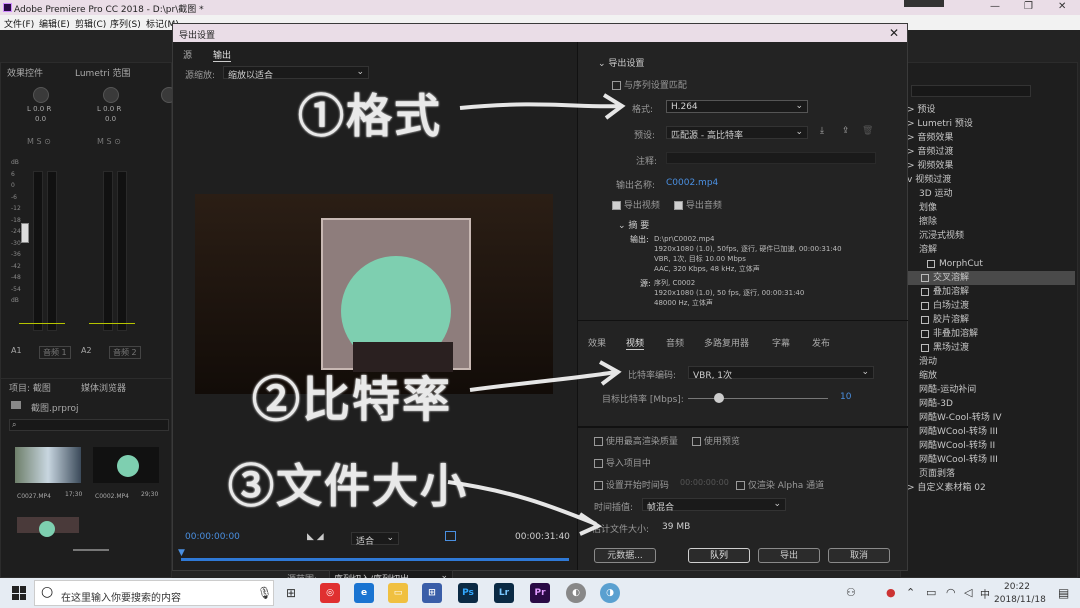 This screenshot has height=608, width=1080. Describe the element at coordinates (616, 85) in the screenshot. I see `match-sequence-checkbox` at that location.